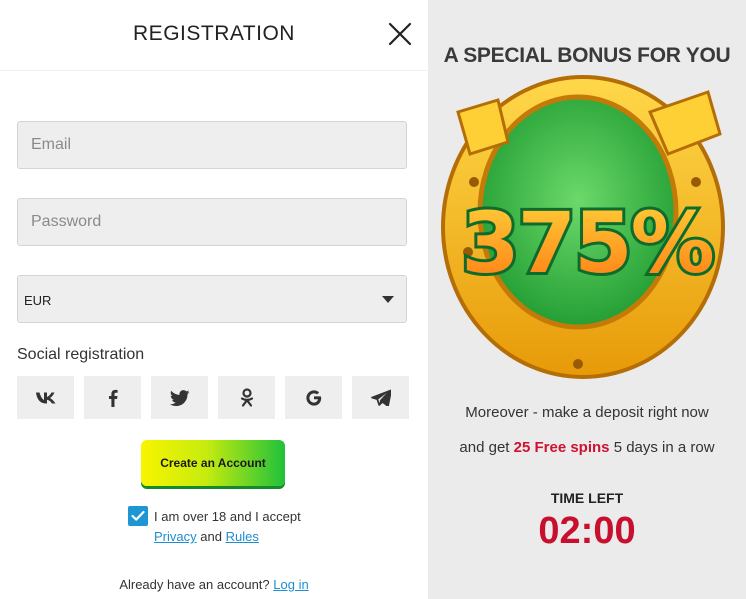  I want to click on social-registration-label: Social registration, so click(81, 354).